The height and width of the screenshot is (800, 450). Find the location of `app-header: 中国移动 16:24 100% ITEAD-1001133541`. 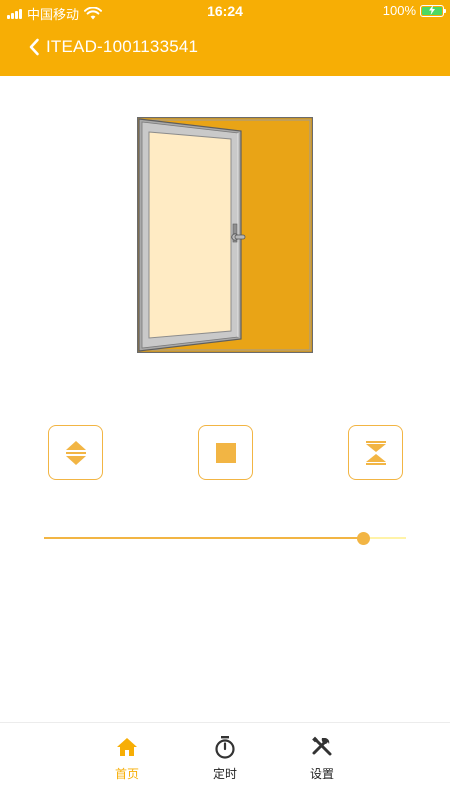

app-header: 中国移动 16:24 100% ITEAD-1001133541 is located at coordinates (225, 38).